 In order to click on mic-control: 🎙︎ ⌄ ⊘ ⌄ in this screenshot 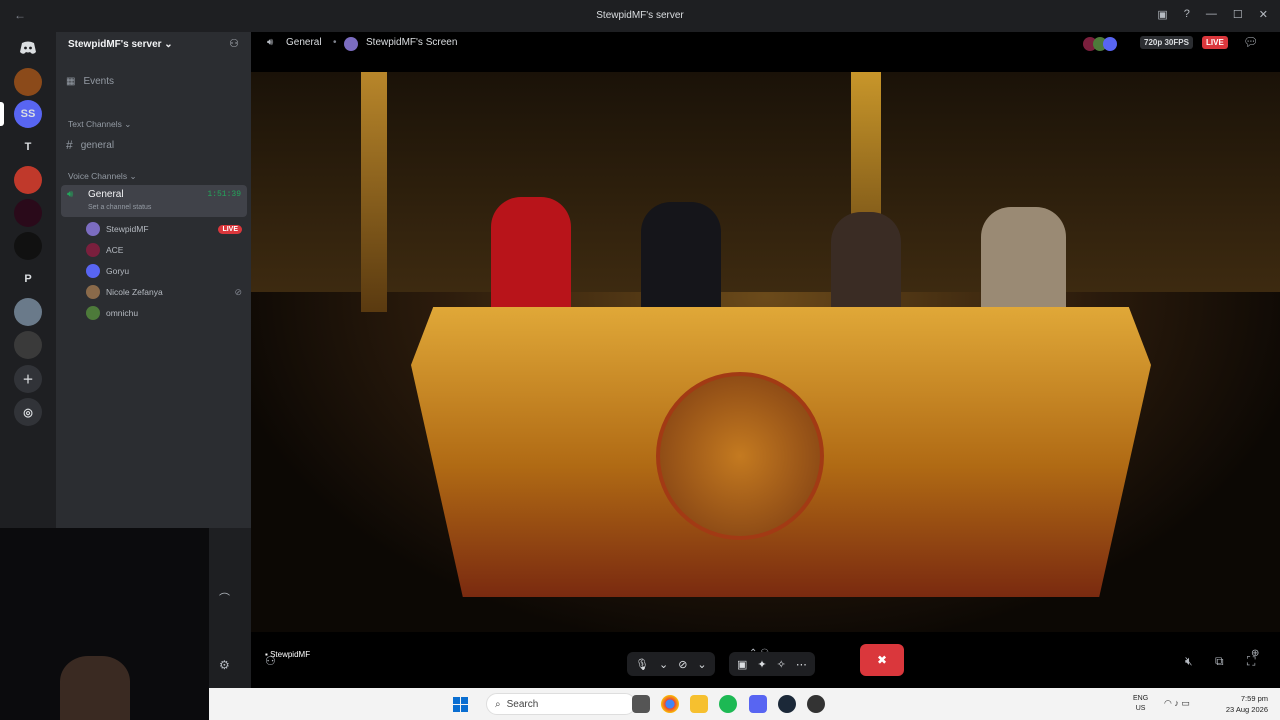, I will do `click(671, 664)`.